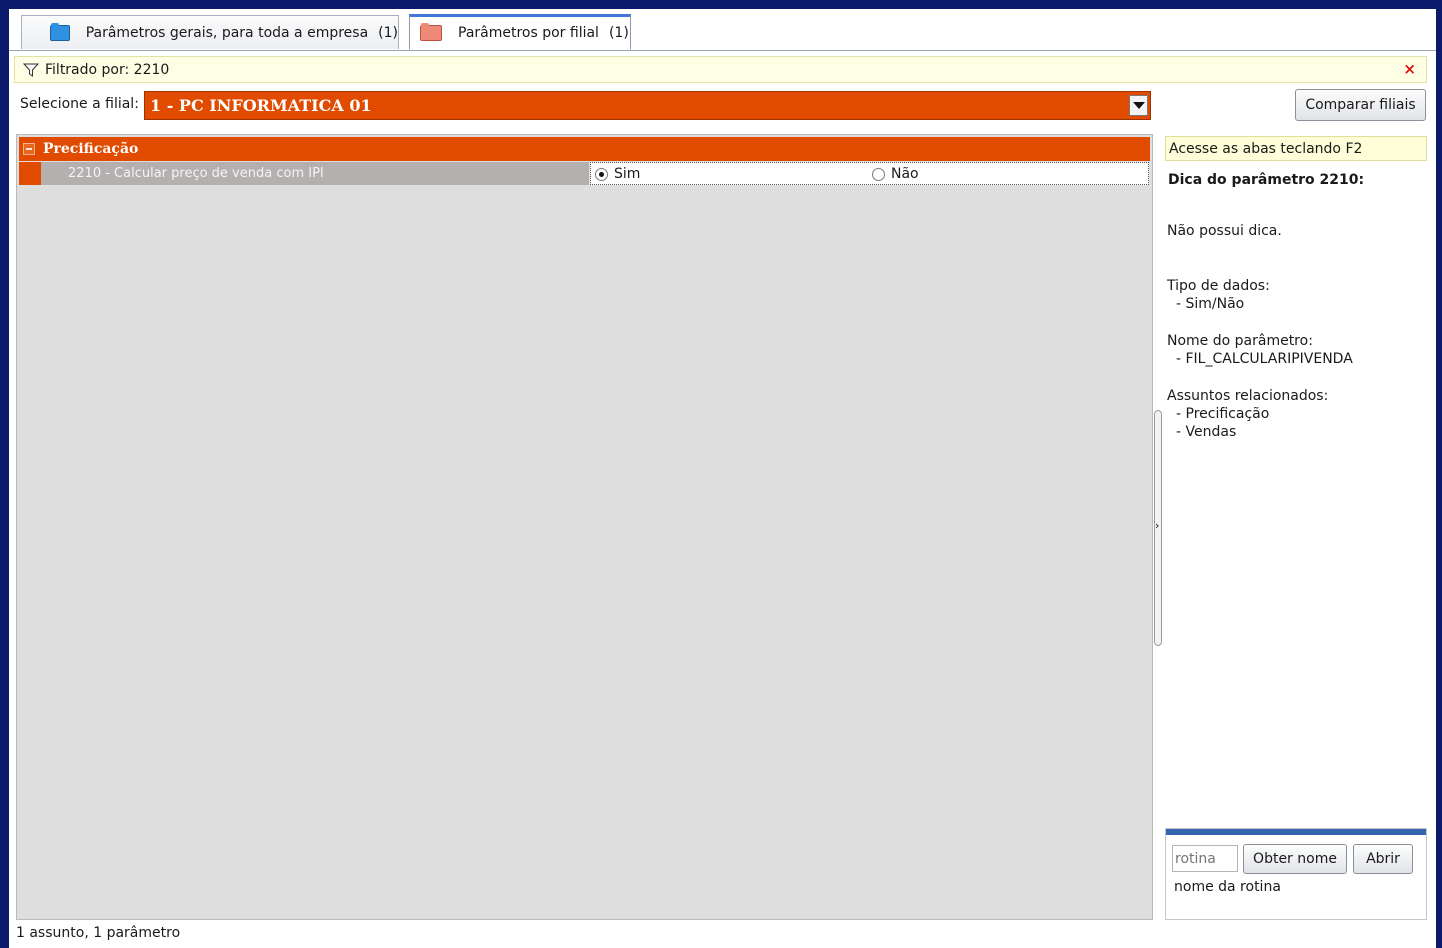 This screenshot has width=1442, height=948. I want to click on data-type-value: - Sim/Não, so click(1210, 304).